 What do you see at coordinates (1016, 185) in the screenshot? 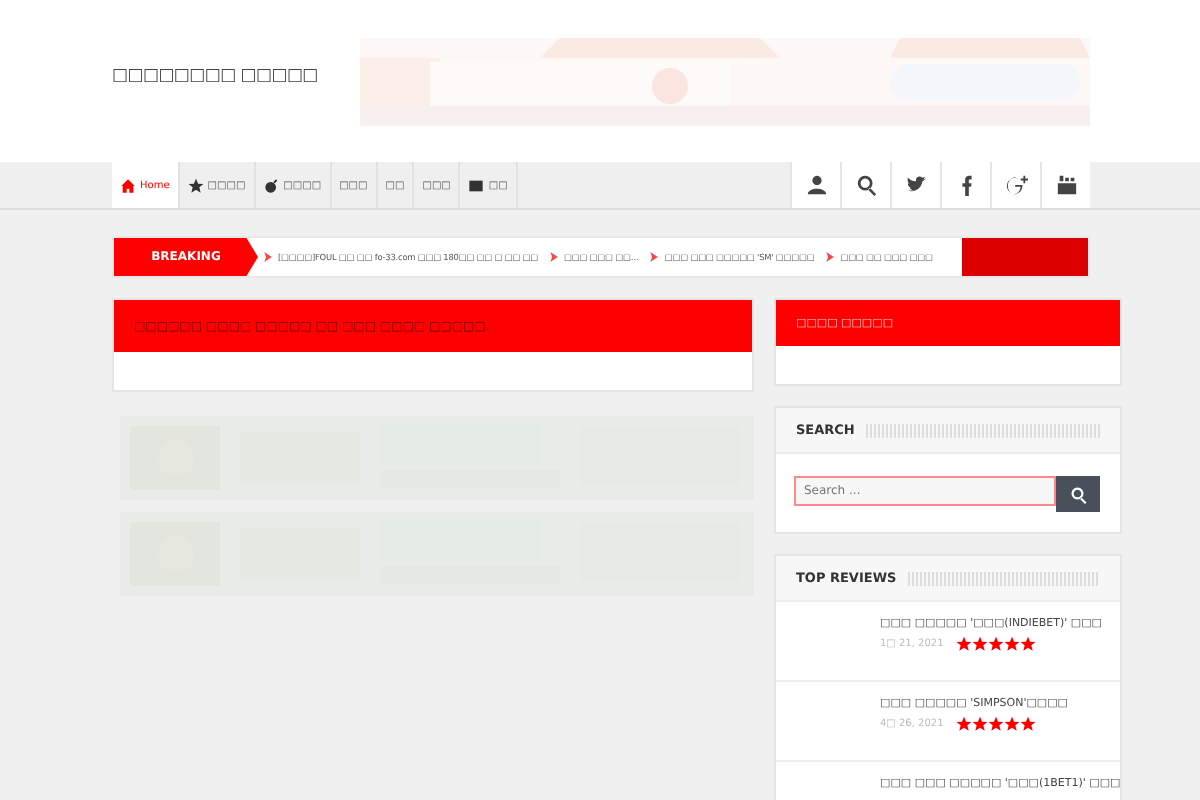
I see `google-plus-icon` at bounding box center [1016, 185].